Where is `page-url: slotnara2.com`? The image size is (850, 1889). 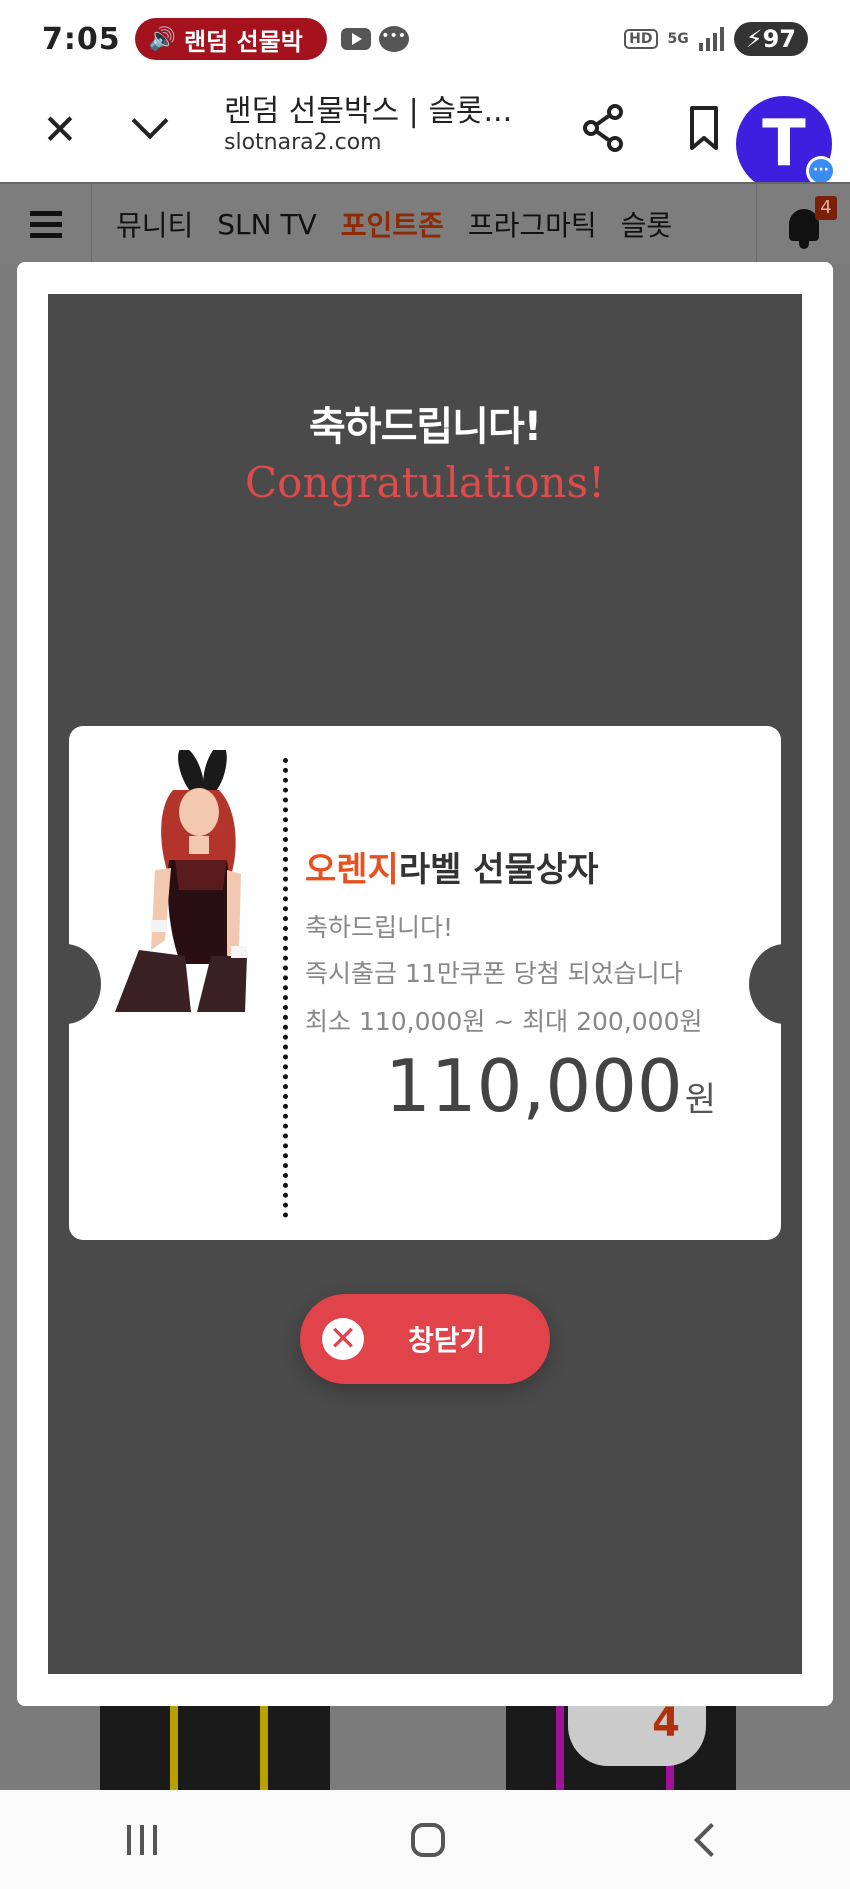
page-url: slotnara2.com is located at coordinates (303, 142).